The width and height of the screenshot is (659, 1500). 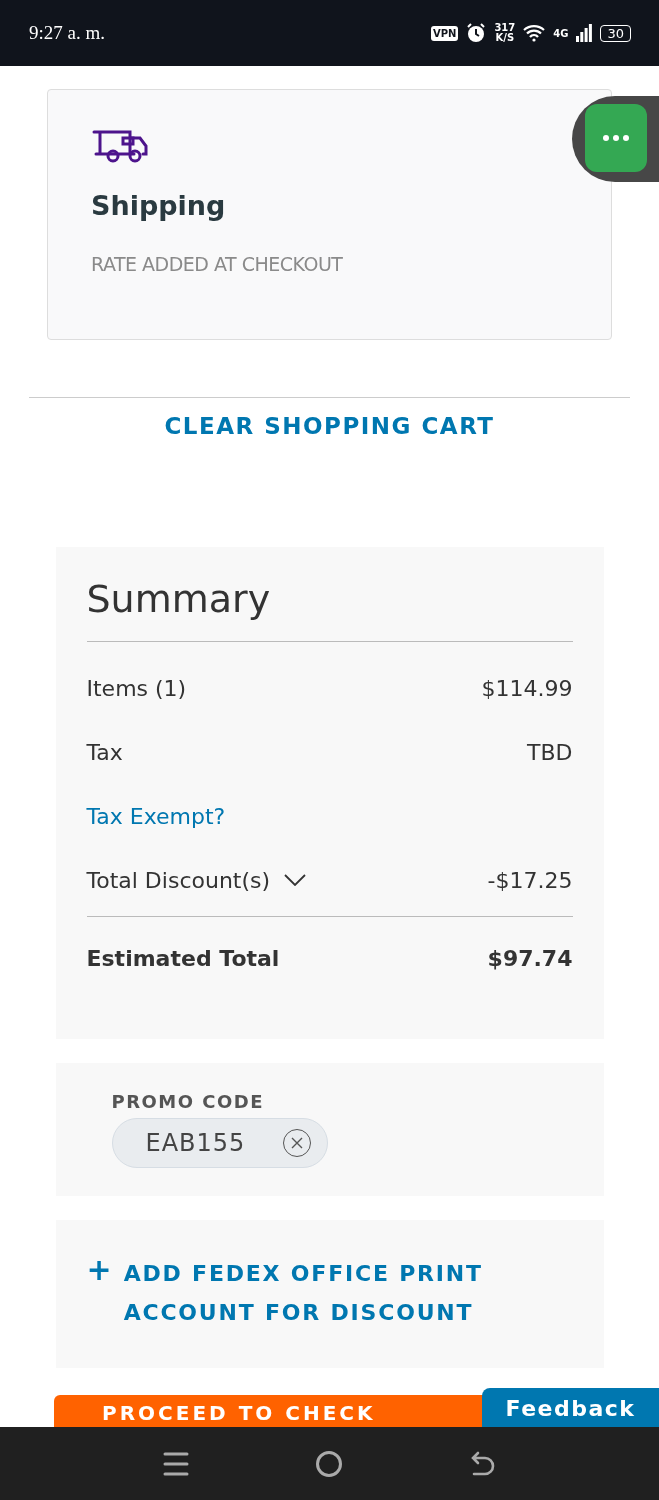 I want to click on alarm-icon, so click(x=476, y=33).